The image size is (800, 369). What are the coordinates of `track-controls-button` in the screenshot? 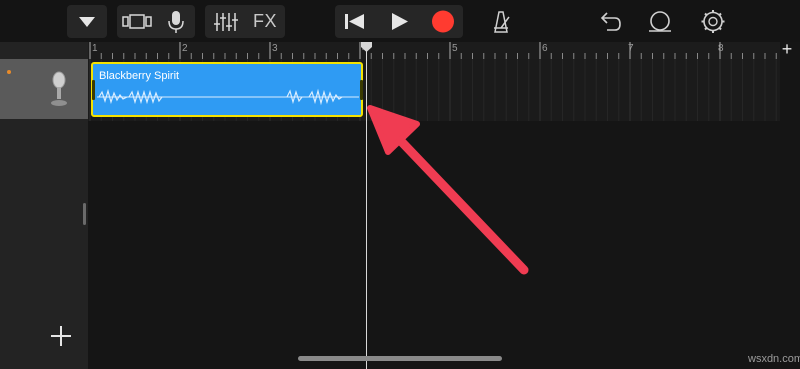 It's located at (225, 21).